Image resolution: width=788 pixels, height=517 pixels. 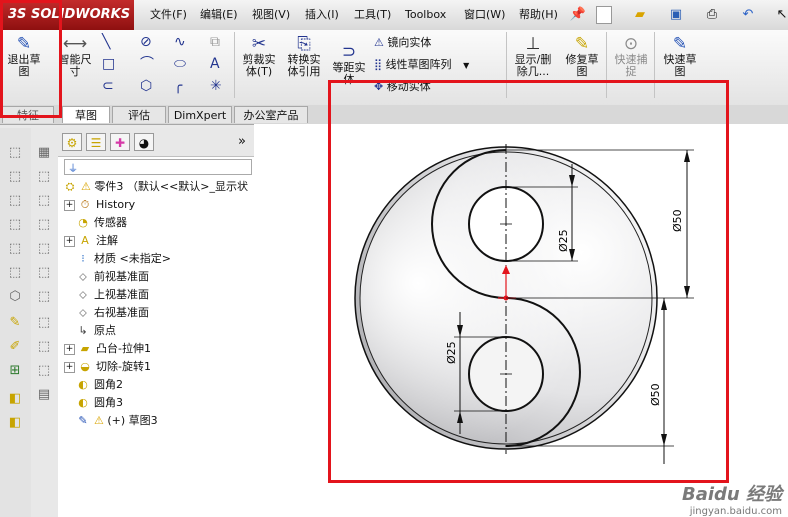 I want to click on tab-evaluate: 评估, so click(x=139, y=114).